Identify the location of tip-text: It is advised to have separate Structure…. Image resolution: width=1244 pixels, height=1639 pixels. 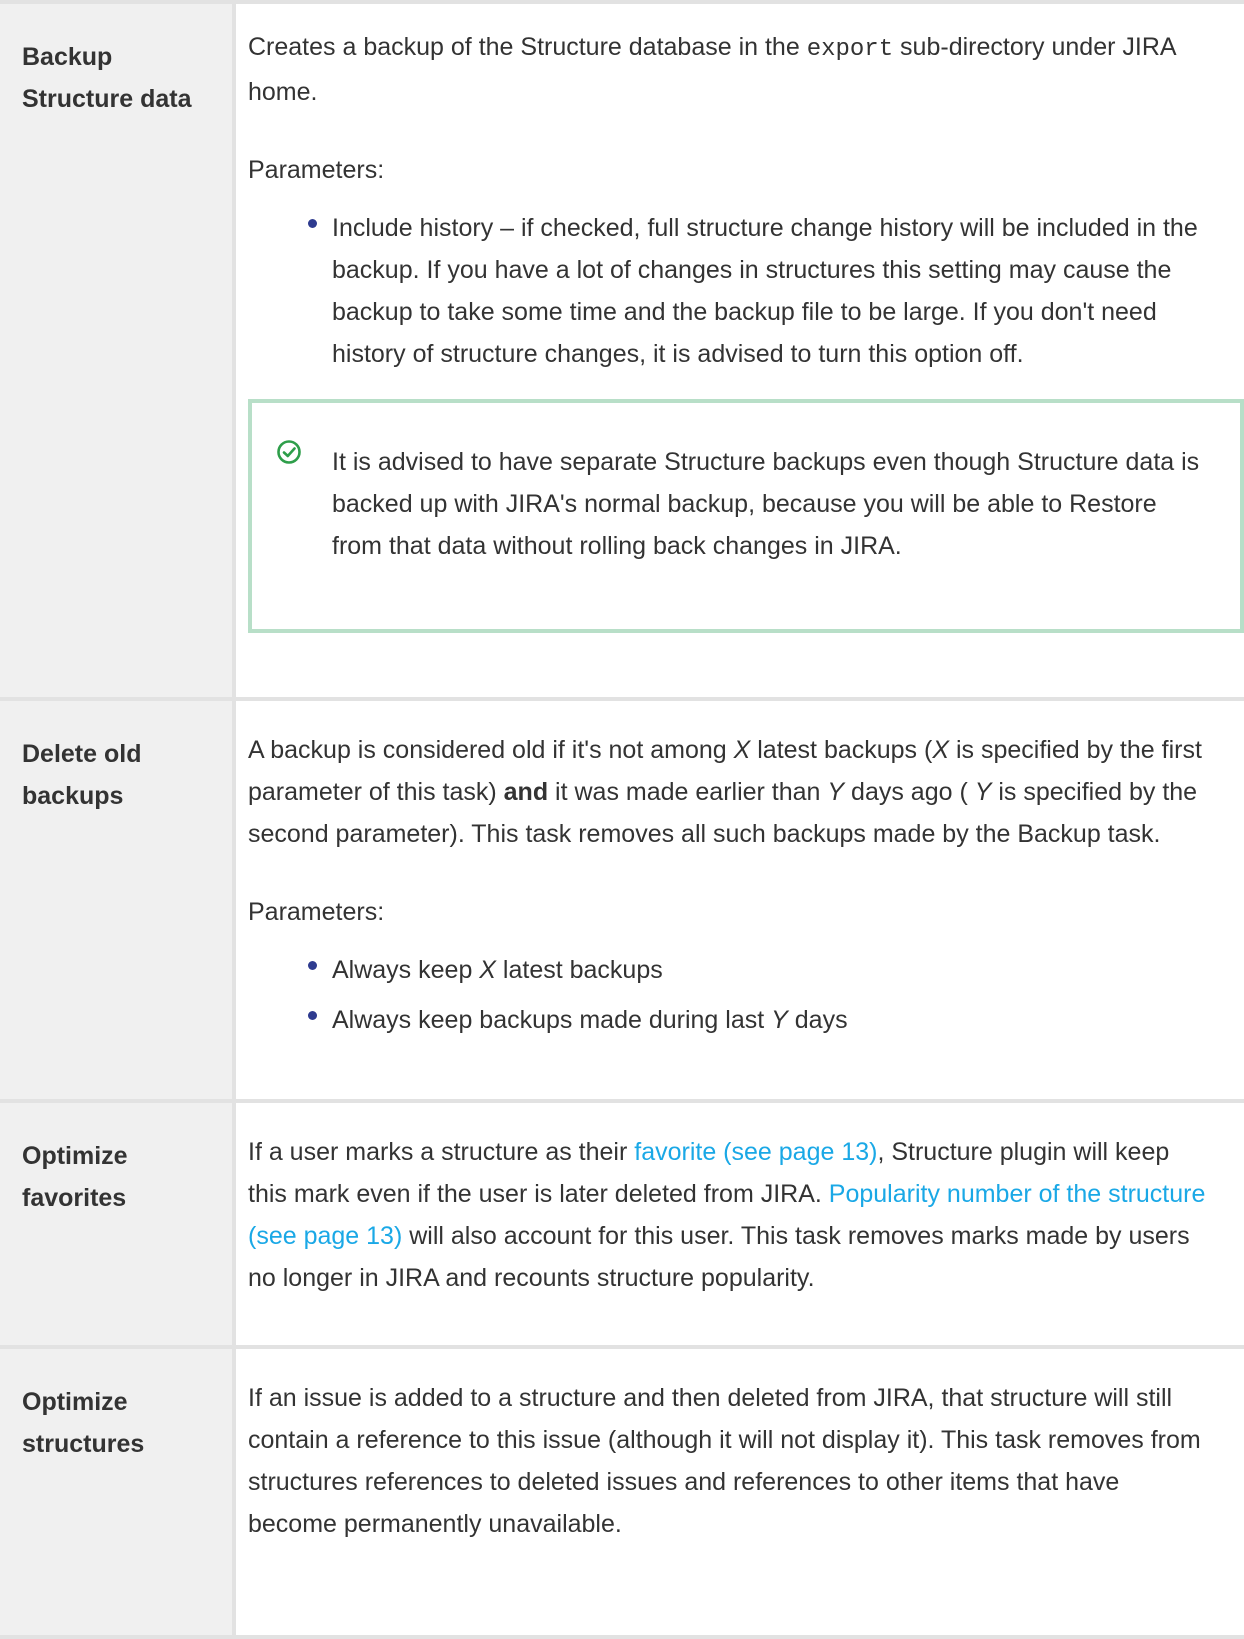
(766, 504).